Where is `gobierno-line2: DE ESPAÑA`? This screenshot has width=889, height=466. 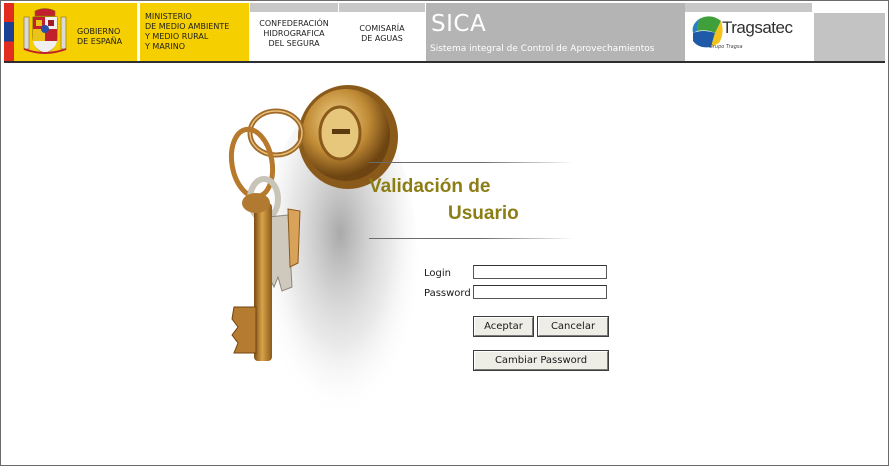 gobierno-line2: DE ESPAÑA is located at coordinates (100, 41).